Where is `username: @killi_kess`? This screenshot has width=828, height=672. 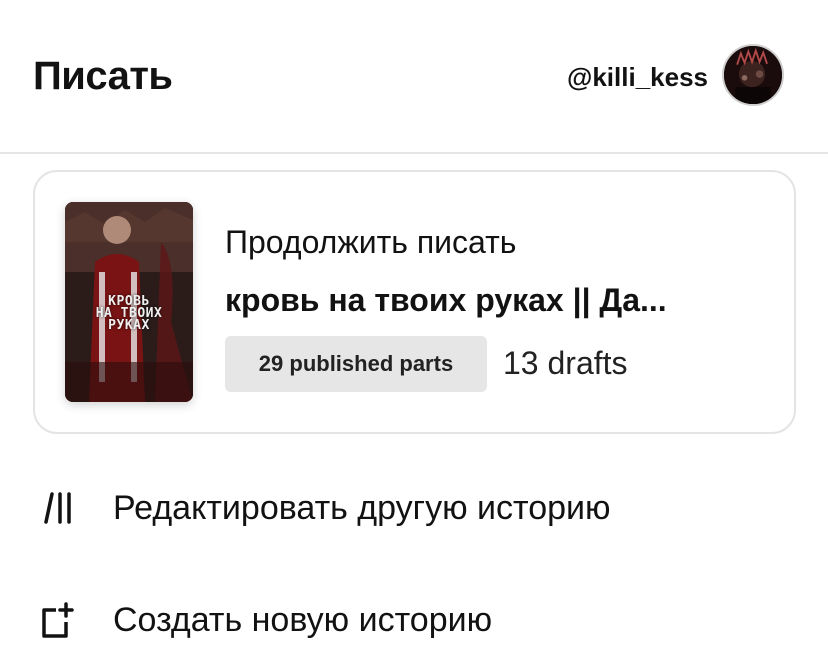
username: @killi_kess is located at coordinates (637, 77).